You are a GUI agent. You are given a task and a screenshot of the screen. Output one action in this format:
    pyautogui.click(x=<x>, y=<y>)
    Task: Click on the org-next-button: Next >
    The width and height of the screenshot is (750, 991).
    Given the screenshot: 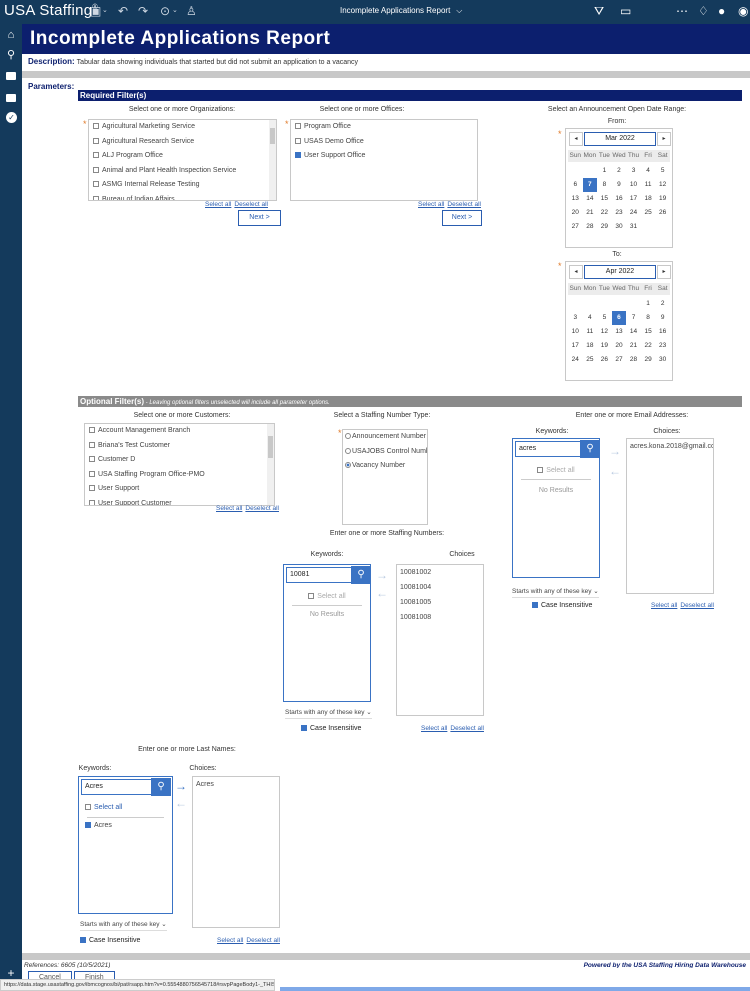 What is the action you would take?
    pyautogui.click(x=259, y=218)
    